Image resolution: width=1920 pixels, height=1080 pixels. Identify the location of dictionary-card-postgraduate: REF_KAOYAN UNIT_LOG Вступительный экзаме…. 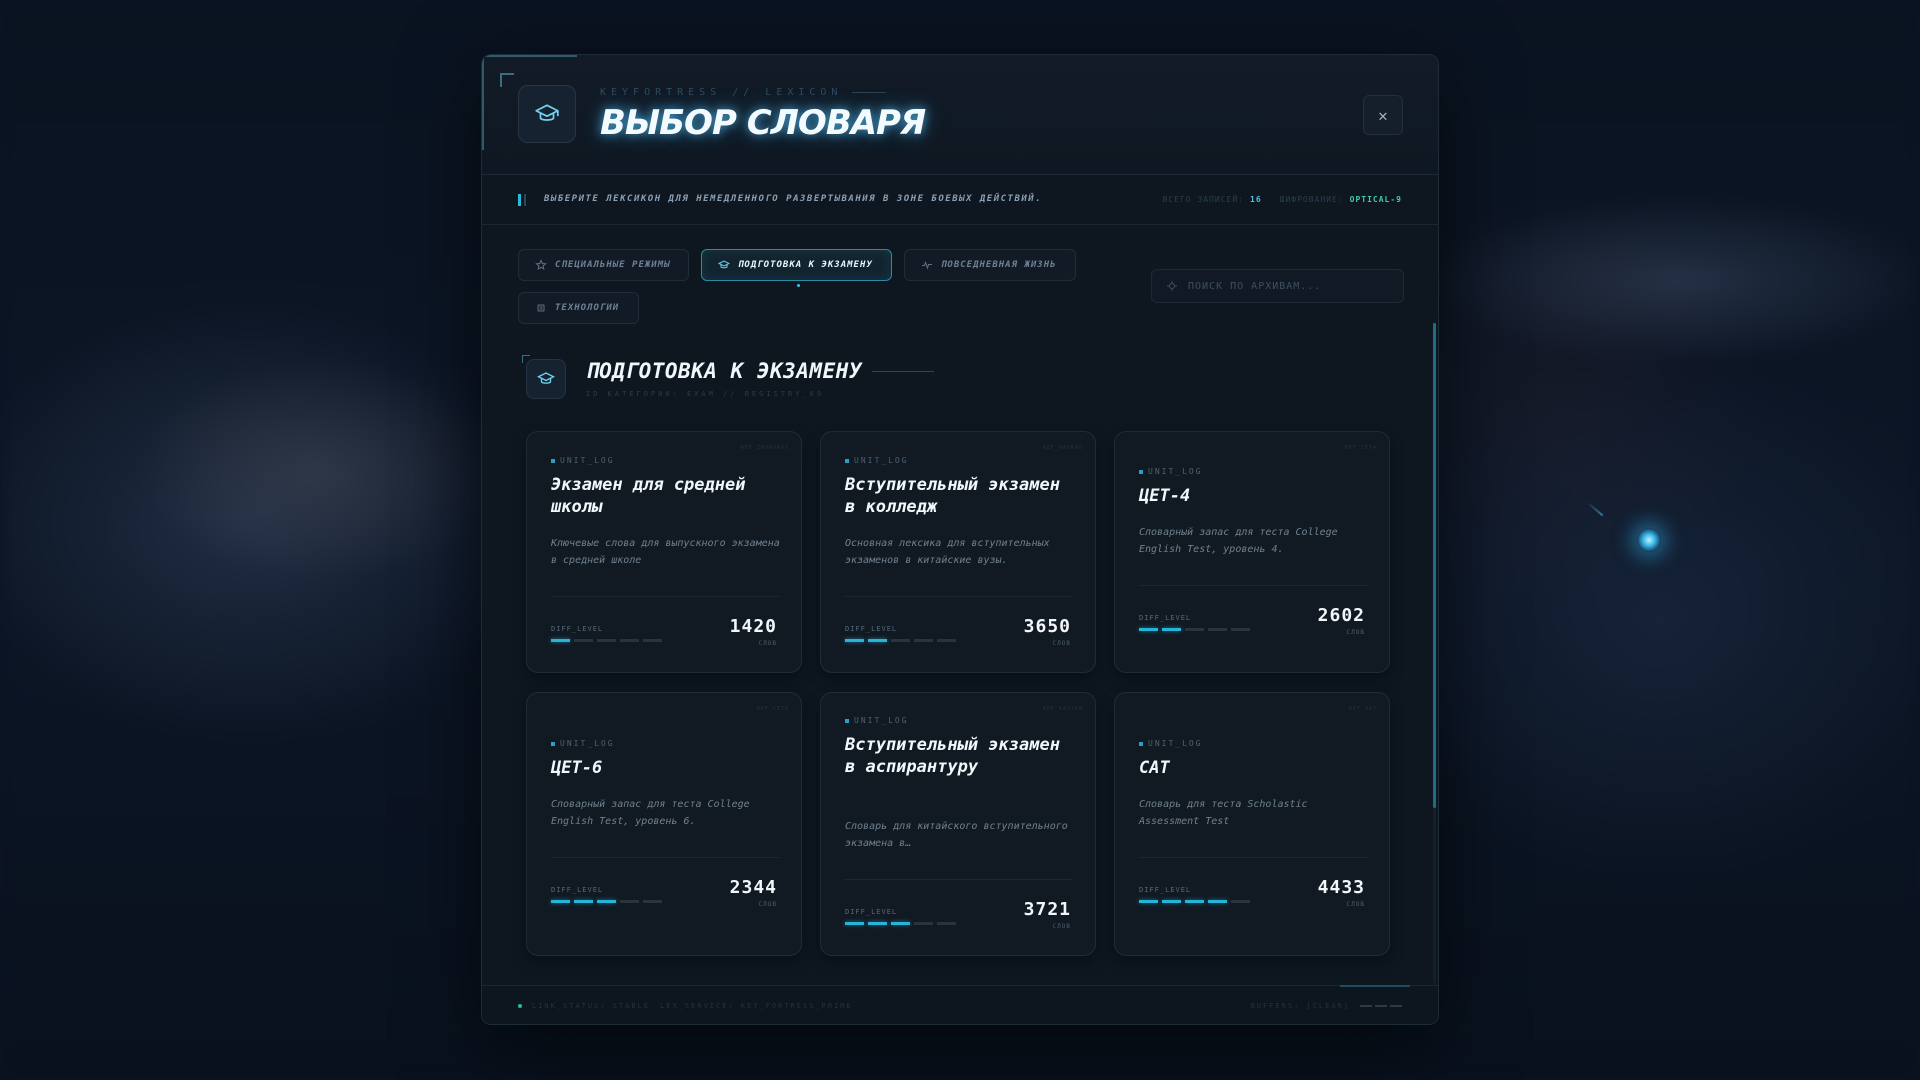
(958, 824).